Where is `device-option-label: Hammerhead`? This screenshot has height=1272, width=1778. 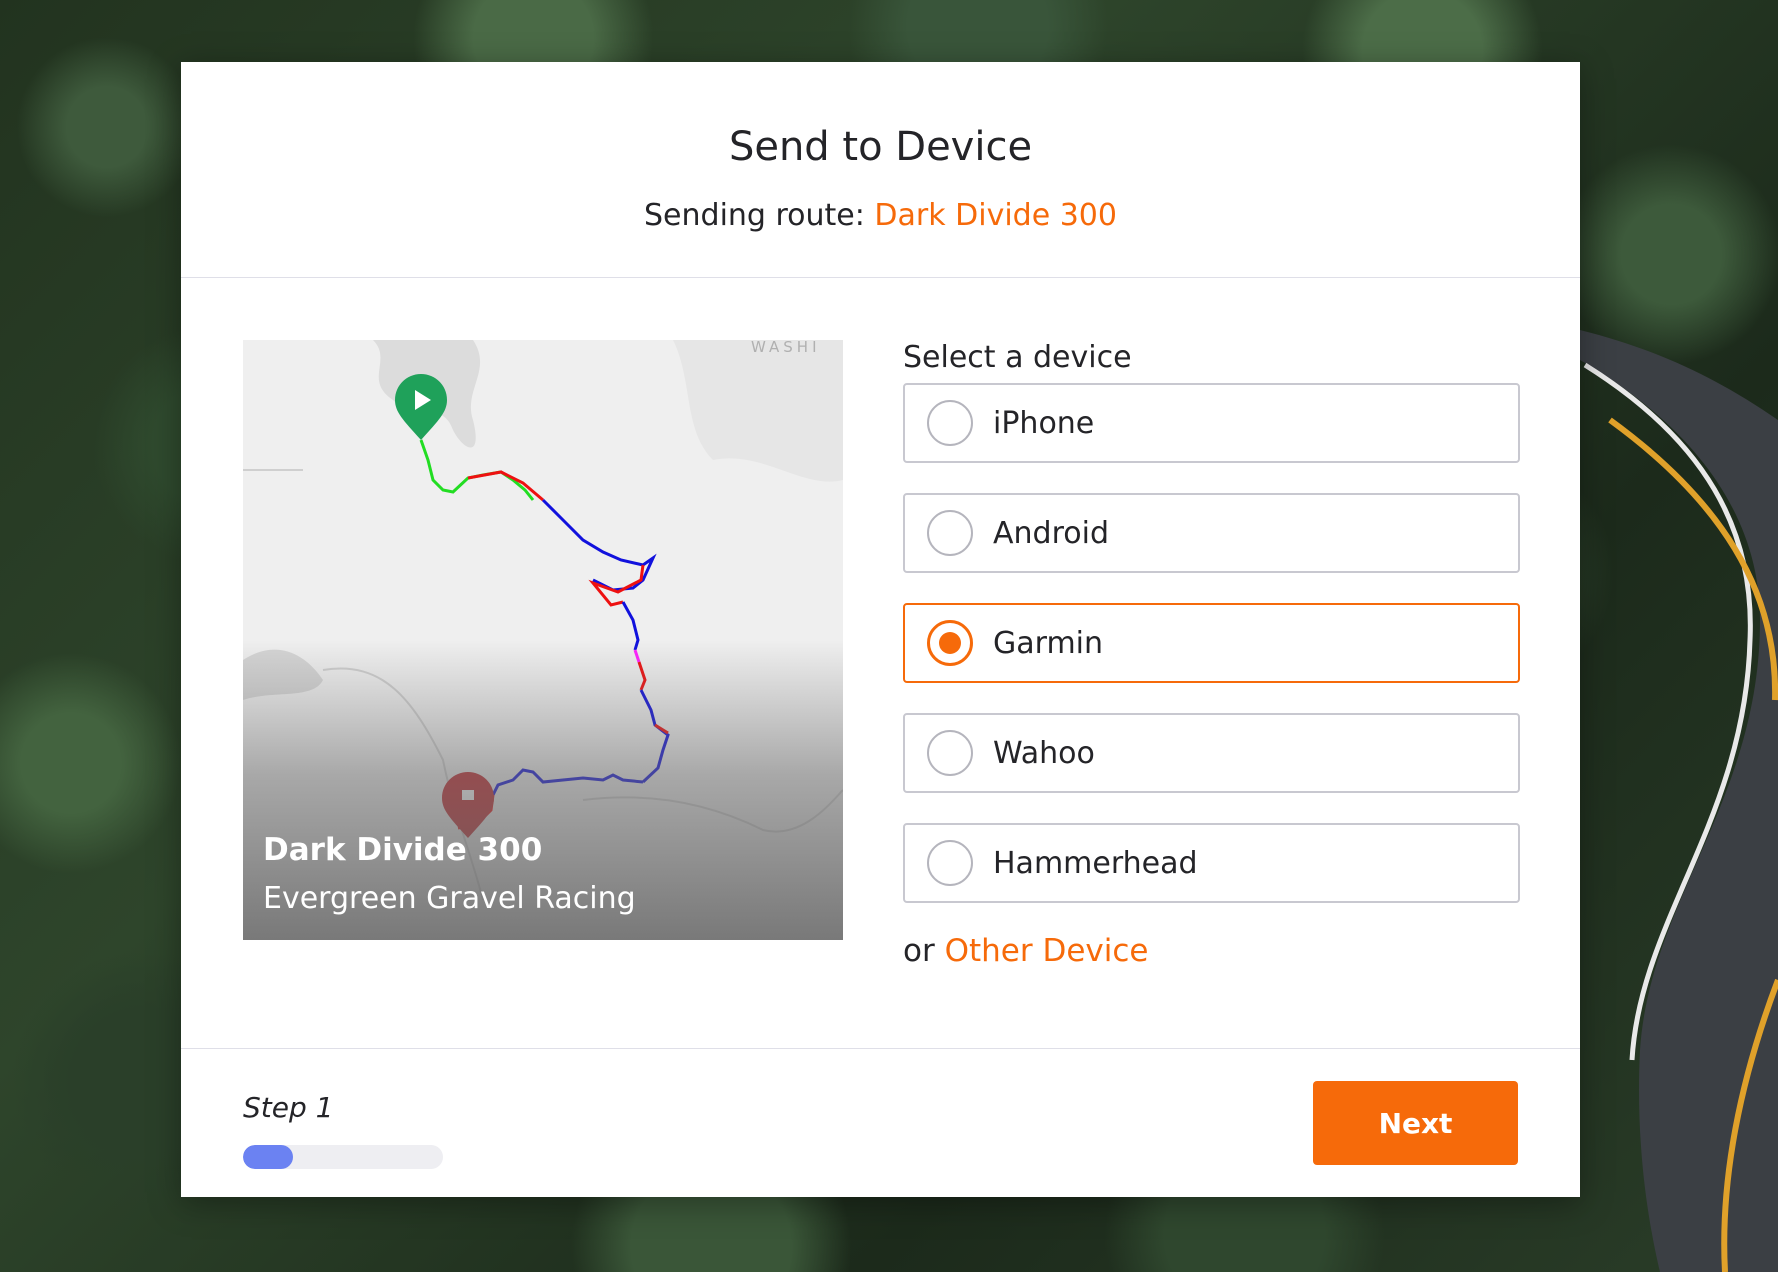 device-option-label: Hammerhead is located at coordinates (1095, 863).